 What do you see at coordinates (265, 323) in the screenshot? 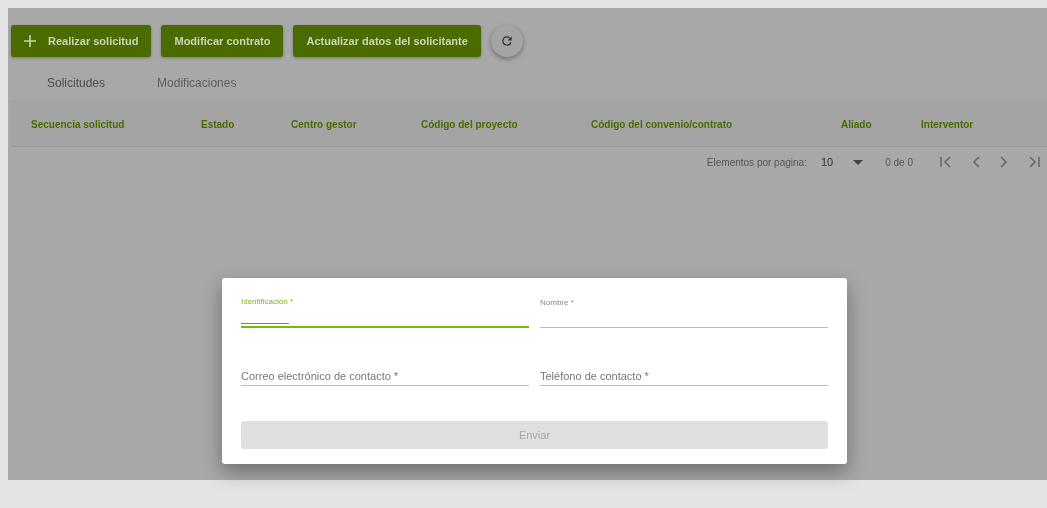
I see `text-cursor` at bounding box center [265, 323].